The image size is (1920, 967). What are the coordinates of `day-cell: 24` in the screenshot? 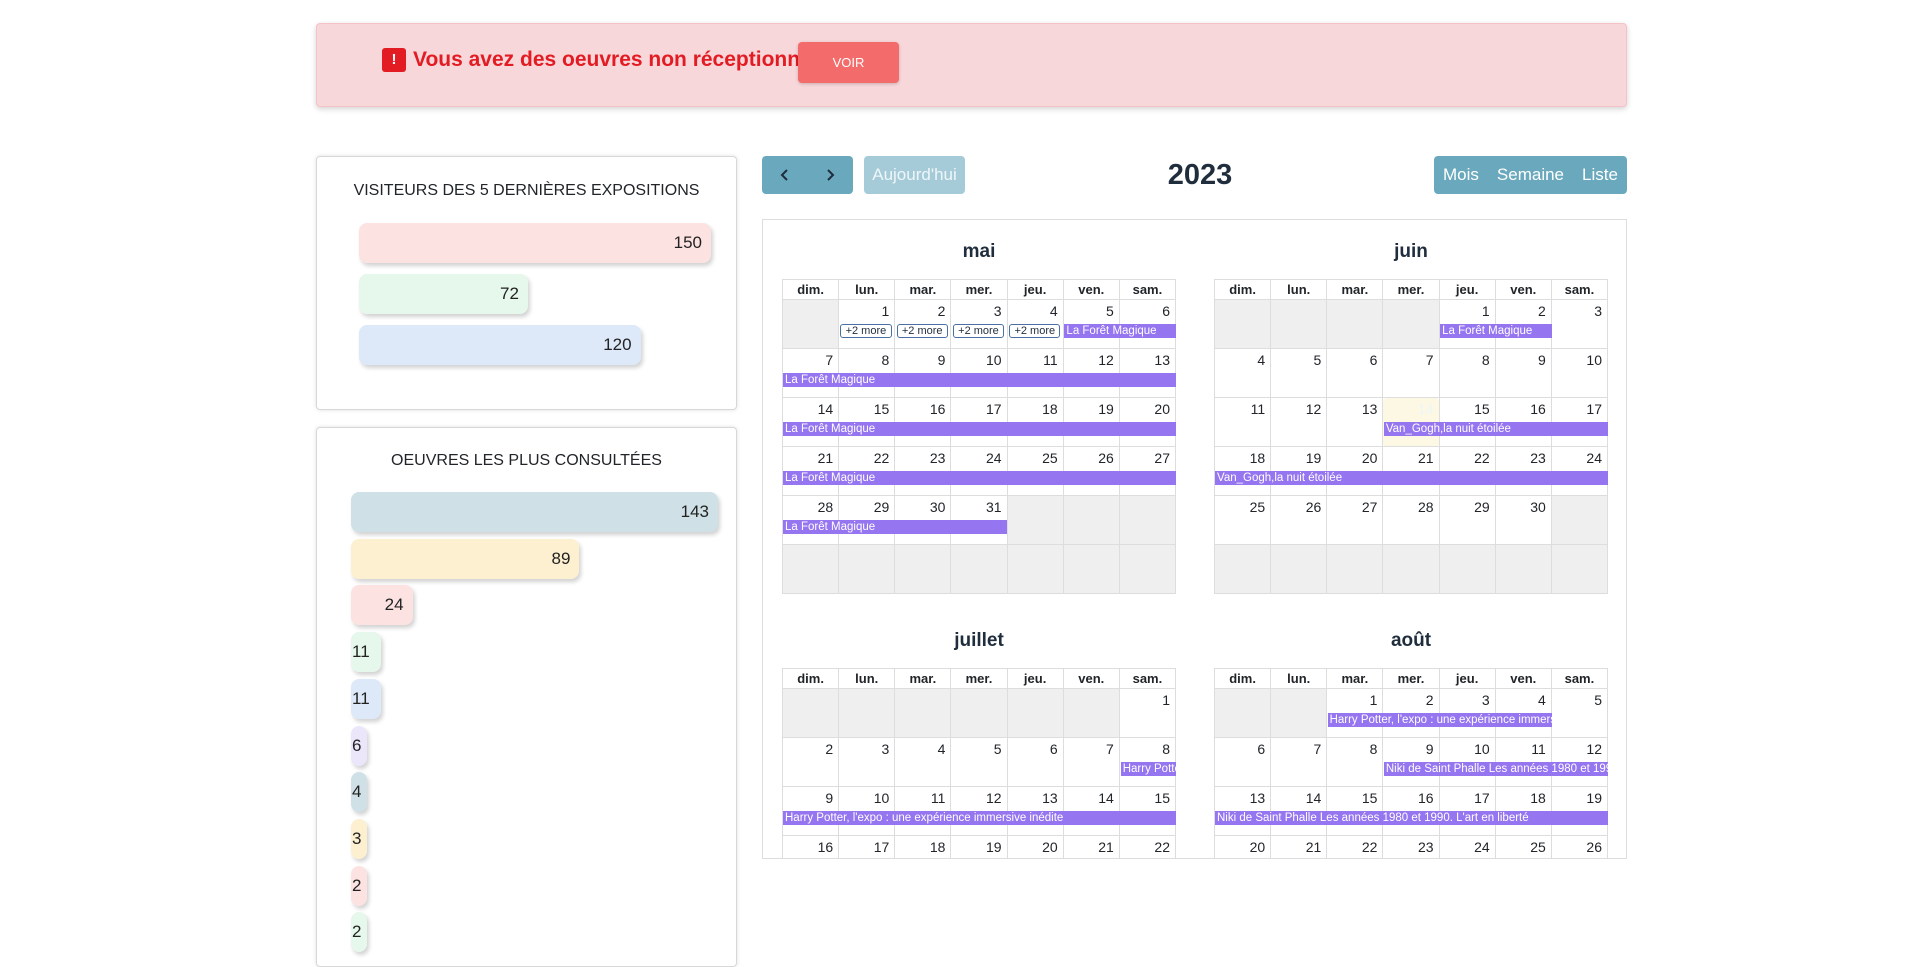 It's located at (1467, 846).